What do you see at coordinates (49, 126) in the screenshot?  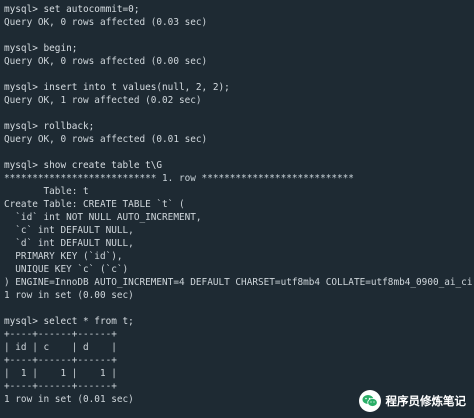 I see `terminal-line: mysql> rollback;` at bounding box center [49, 126].